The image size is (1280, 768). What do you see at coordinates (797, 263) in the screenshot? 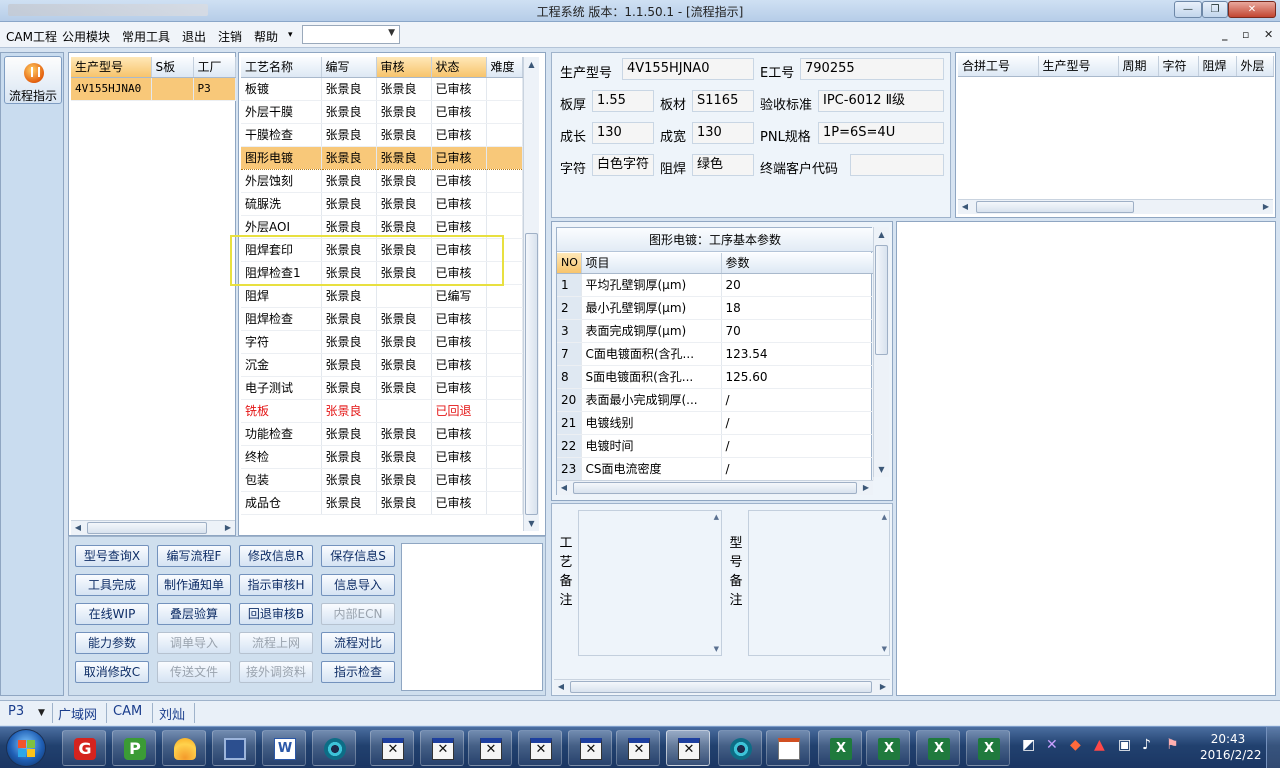
I see `col-param: 参数` at bounding box center [797, 263].